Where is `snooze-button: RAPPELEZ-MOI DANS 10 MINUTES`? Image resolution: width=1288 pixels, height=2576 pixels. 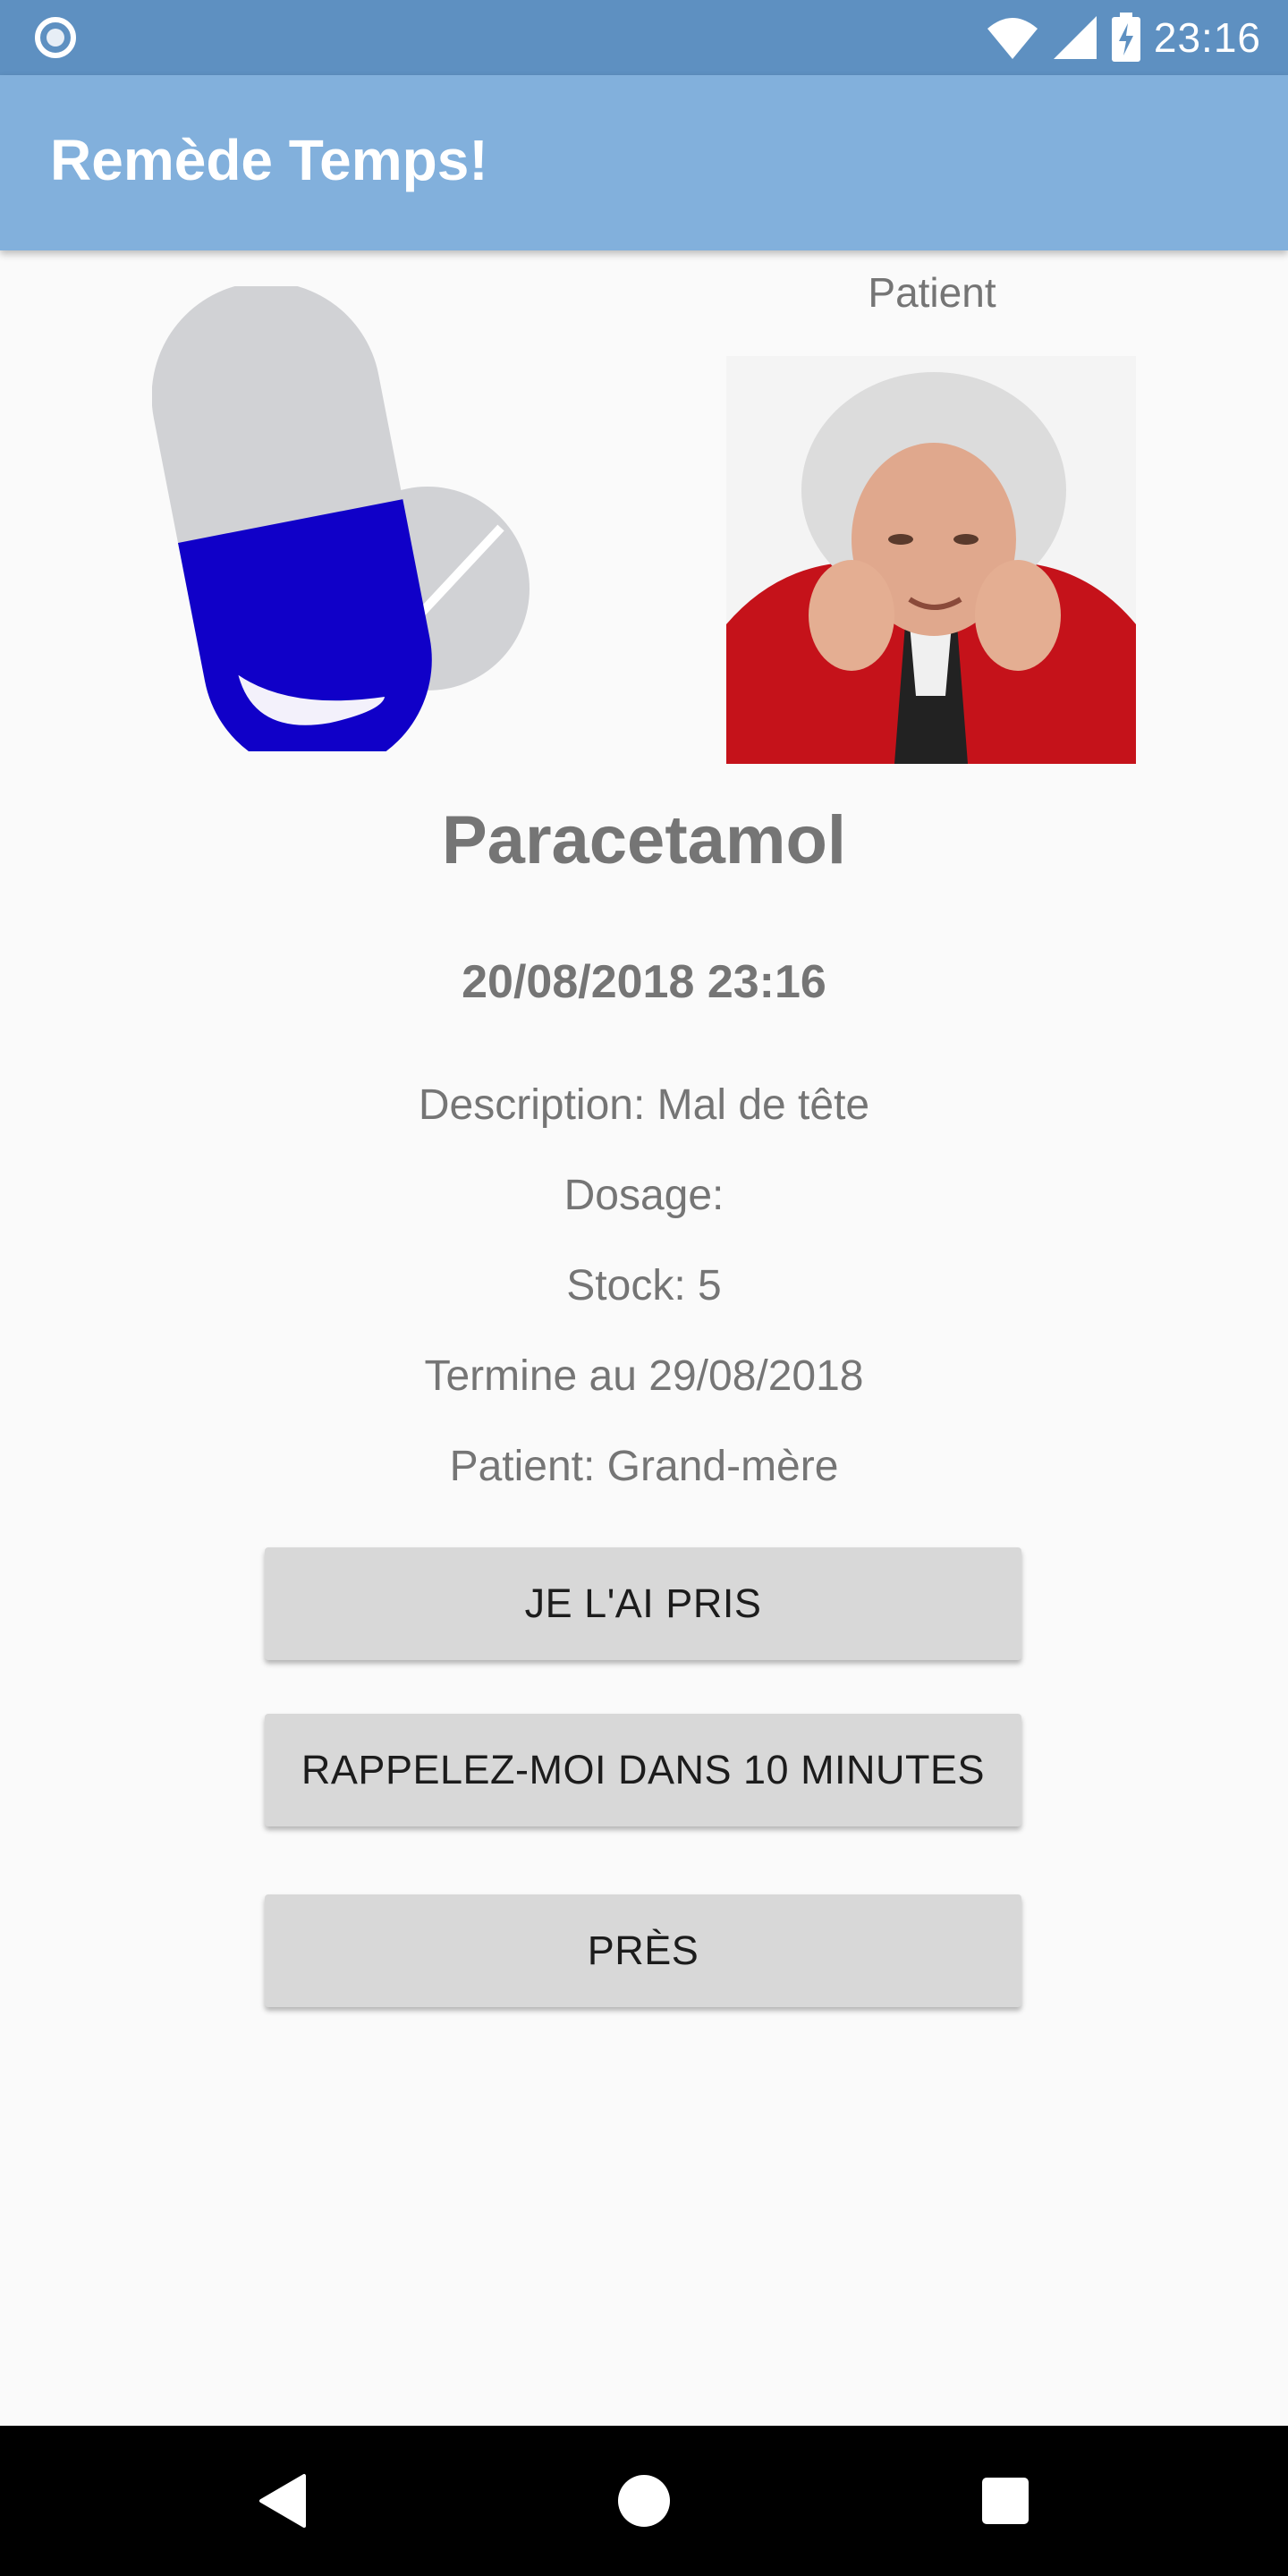
snooze-button: RAPPELEZ-MOI DANS 10 MINUTES is located at coordinates (643, 1770).